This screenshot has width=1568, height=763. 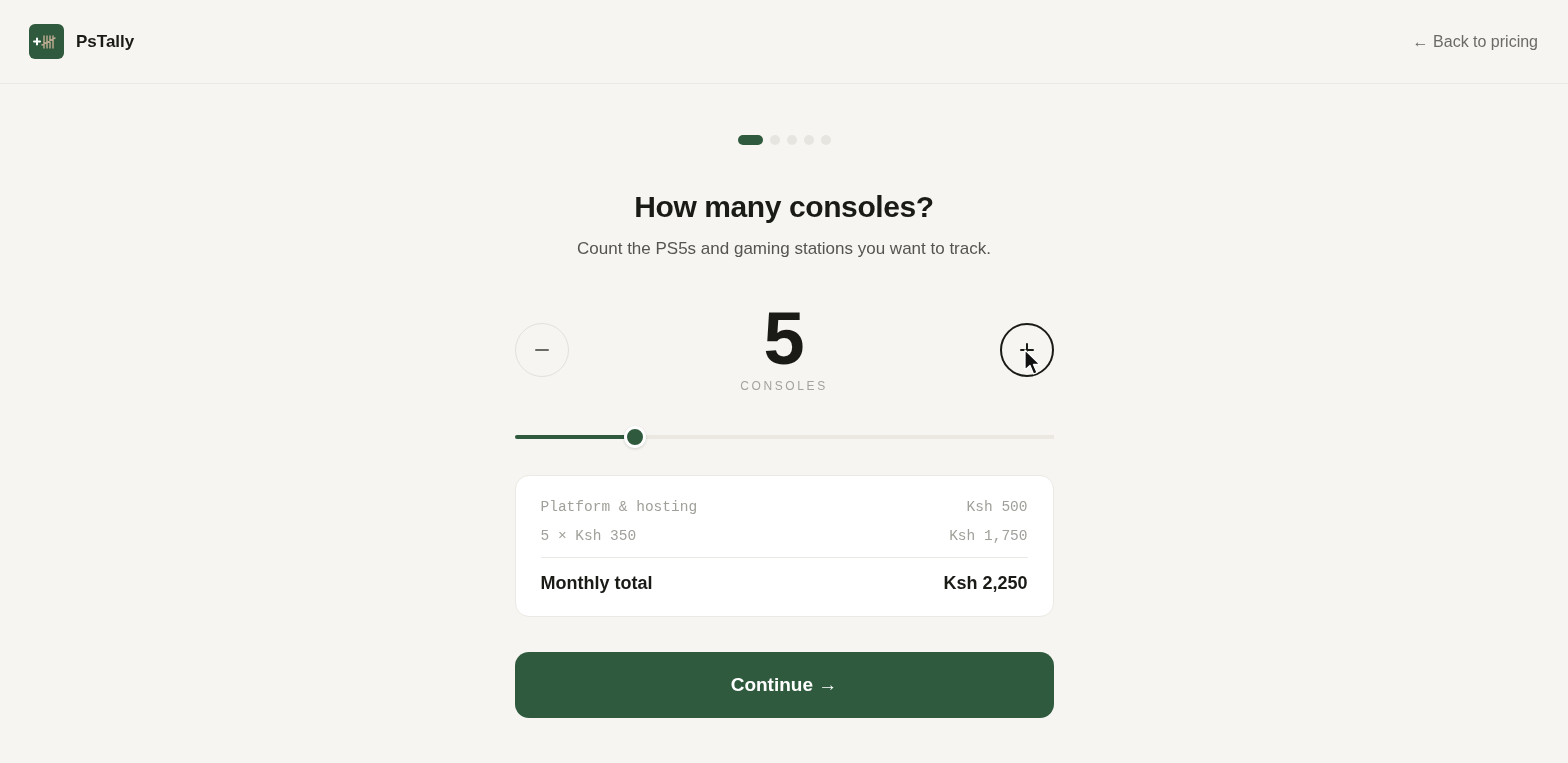 I want to click on total-amount: Ksh 2,250, so click(x=985, y=583).